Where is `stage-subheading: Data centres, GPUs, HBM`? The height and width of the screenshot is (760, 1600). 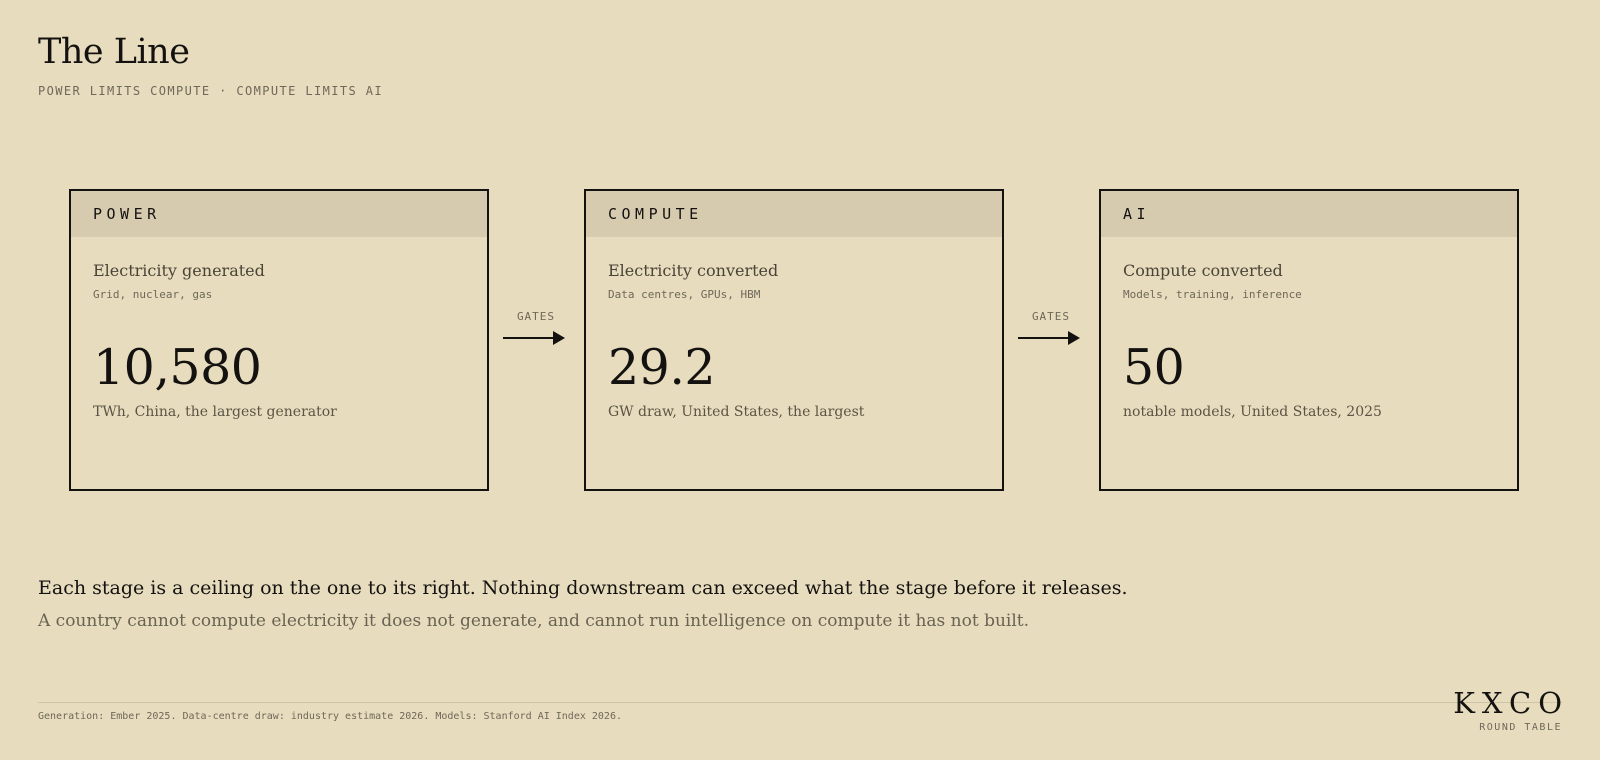
stage-subheading: Data centres, GPUs, HBM is located at coordinates (684, 294).